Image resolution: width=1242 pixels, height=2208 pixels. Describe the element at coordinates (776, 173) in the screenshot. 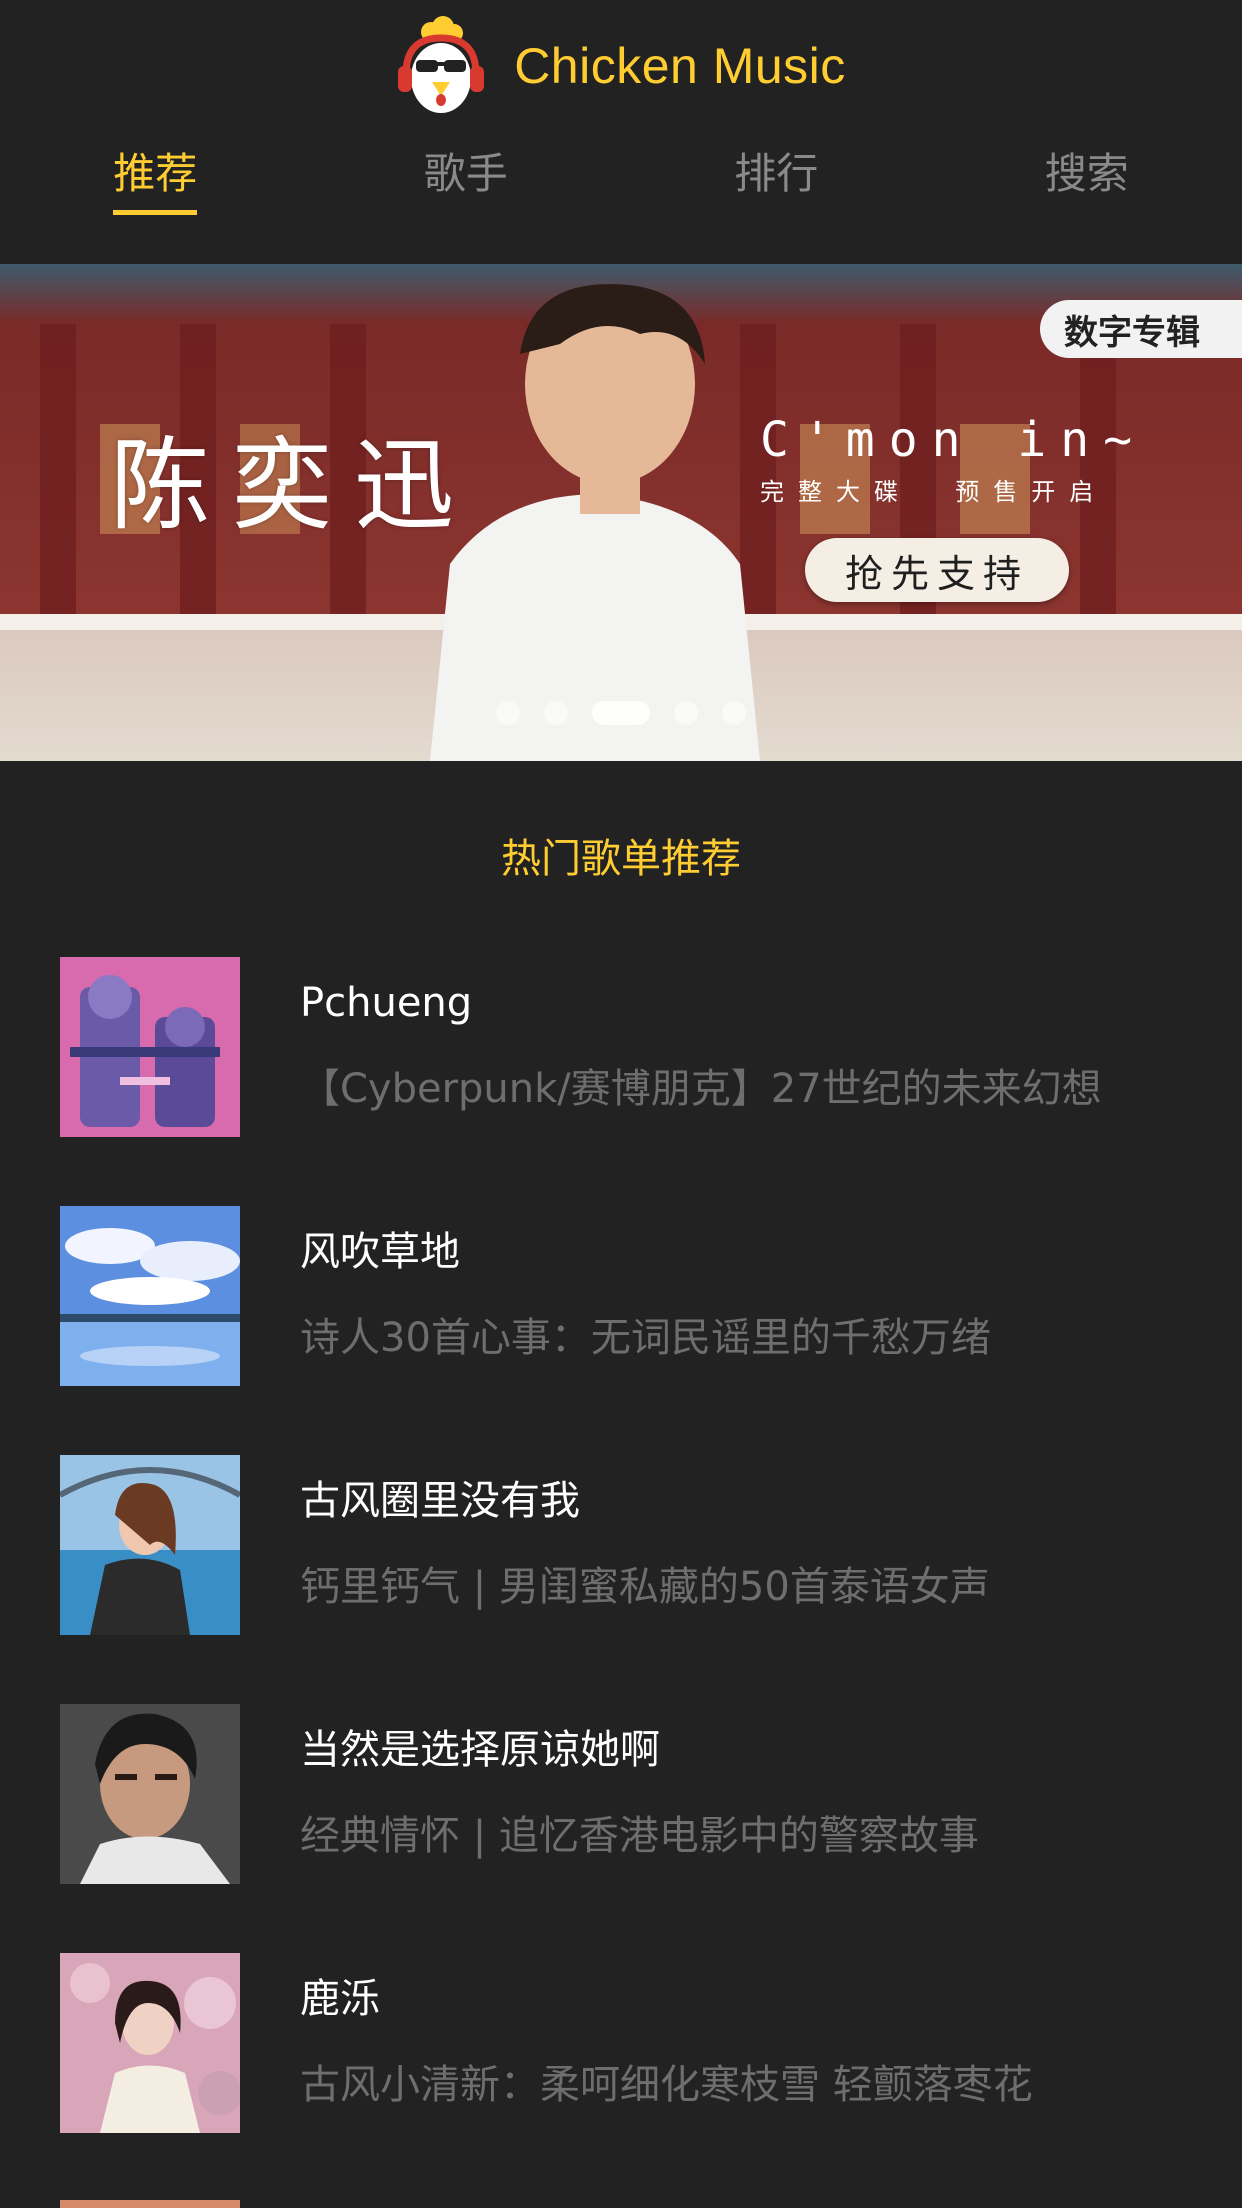

I see `tab-rank-label: 排行` at that location.